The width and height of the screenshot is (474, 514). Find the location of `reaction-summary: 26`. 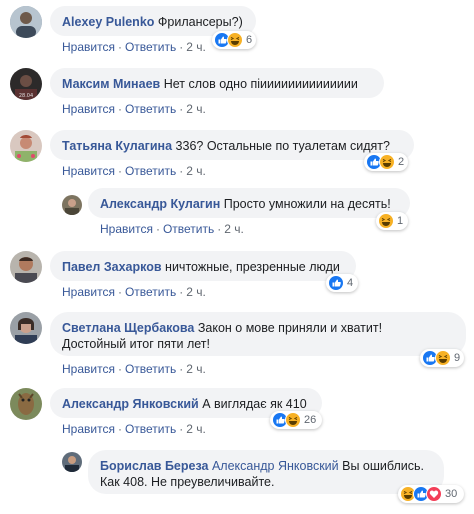

reaction-summary: 26 is located at coordinates (296, 420).